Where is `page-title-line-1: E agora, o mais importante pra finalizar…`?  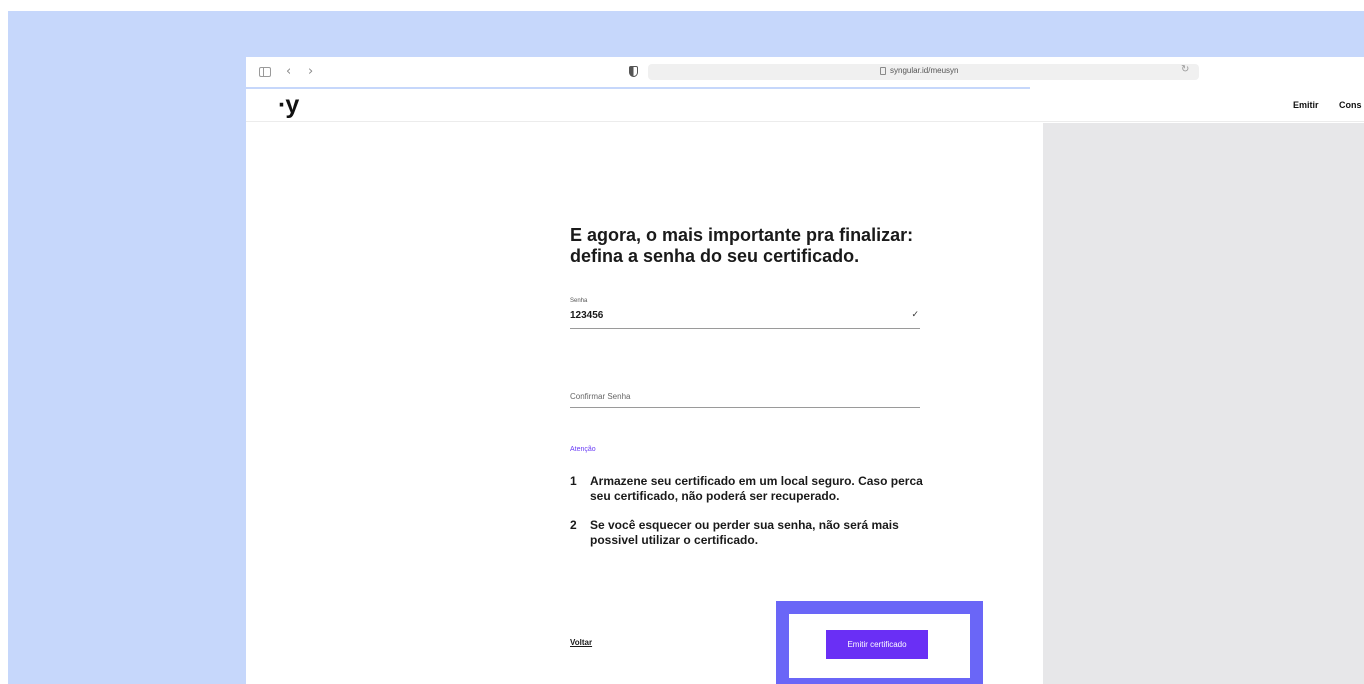
page-title-line-1: E agora, o mais importante pra finalizar… is located at coordinates (742, 235).